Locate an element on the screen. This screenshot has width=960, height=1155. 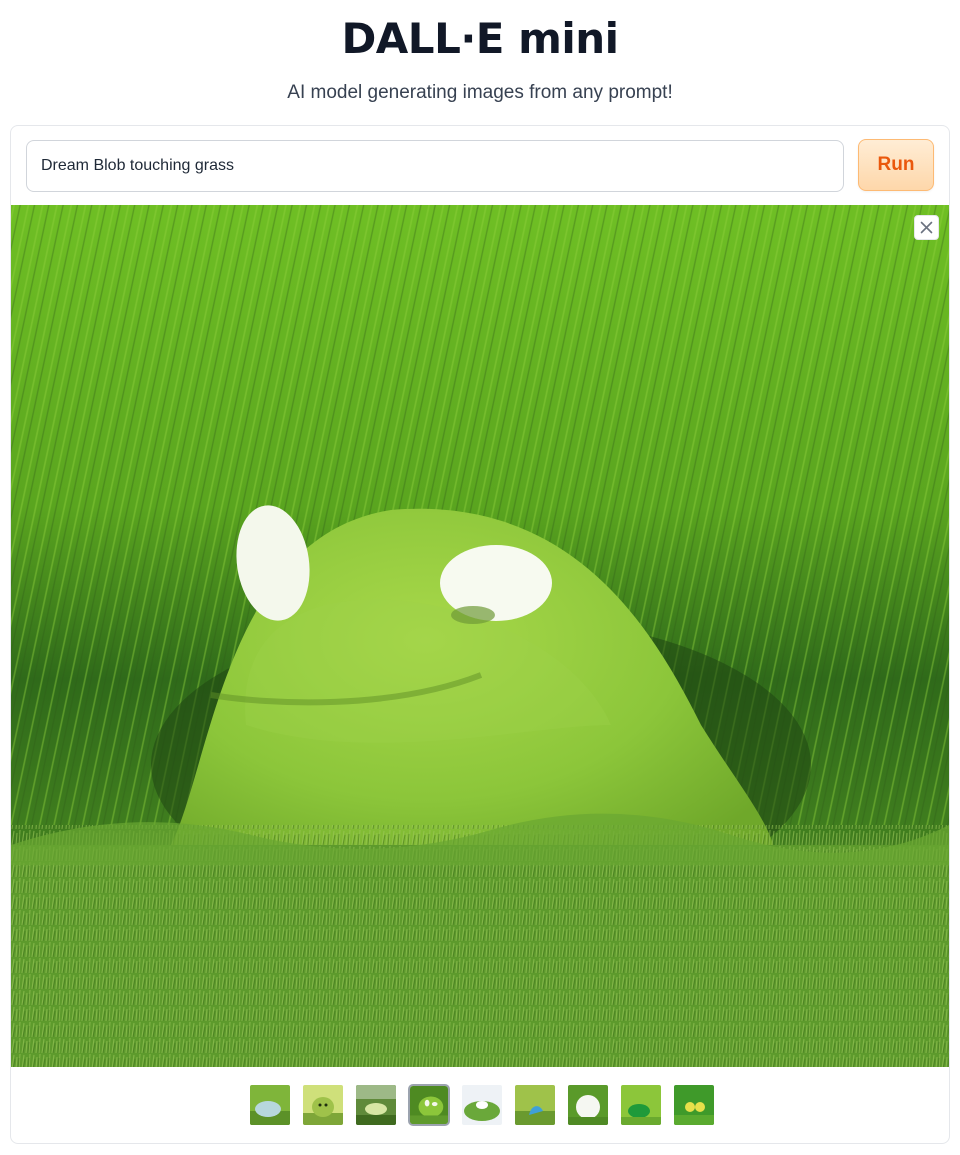
thumbnail-strip is located at coordinates (482, 1105).